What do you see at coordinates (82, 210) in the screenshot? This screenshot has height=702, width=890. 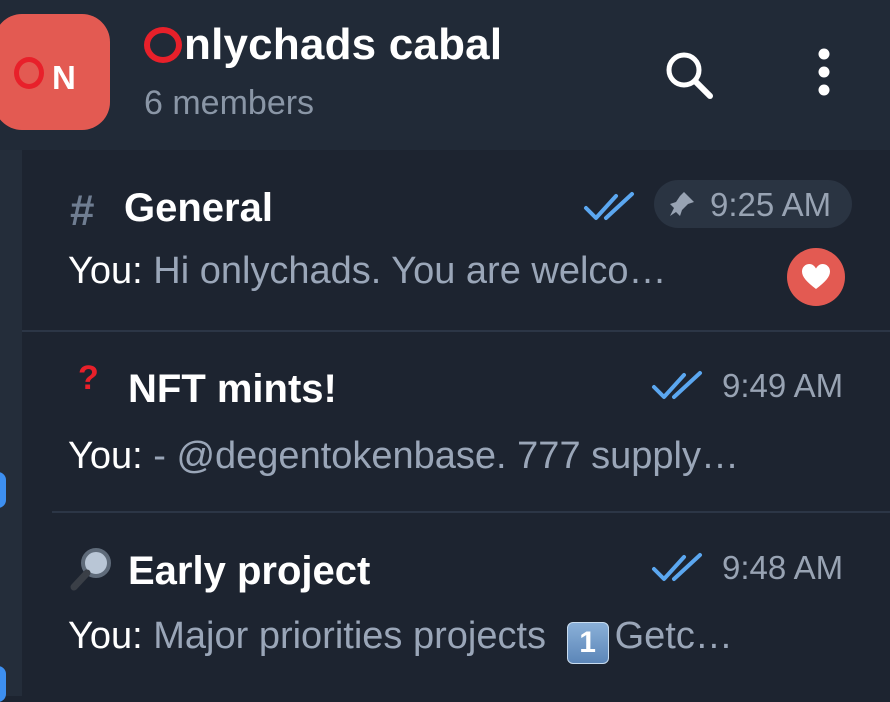 I see `hash-icon: #` at bounding box center [82, 210].